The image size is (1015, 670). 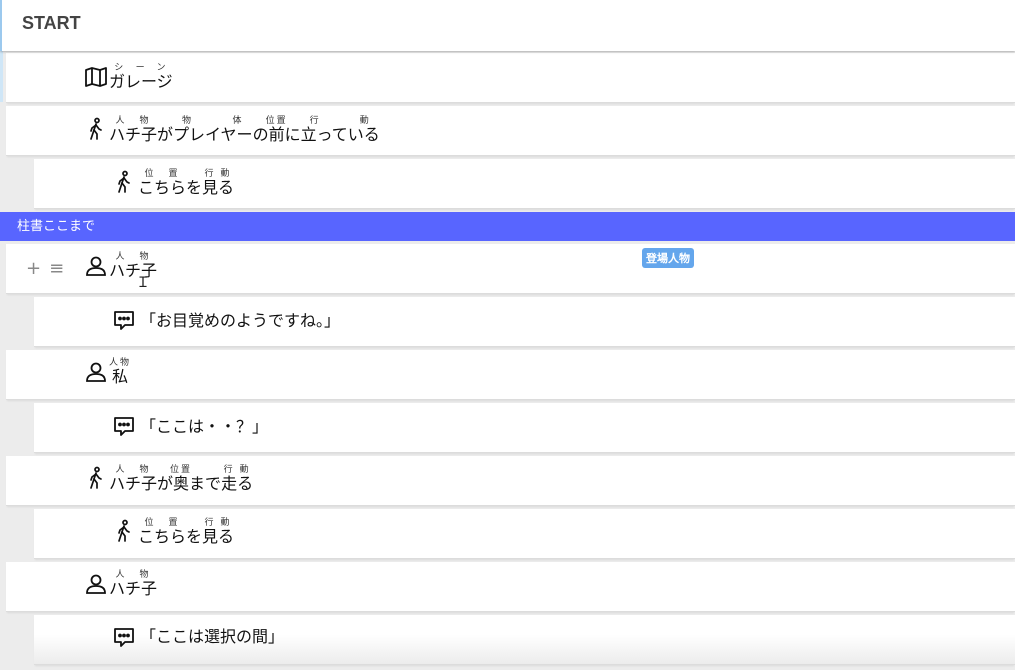 I want to click on selection-accent, so click(x=1, y=76).